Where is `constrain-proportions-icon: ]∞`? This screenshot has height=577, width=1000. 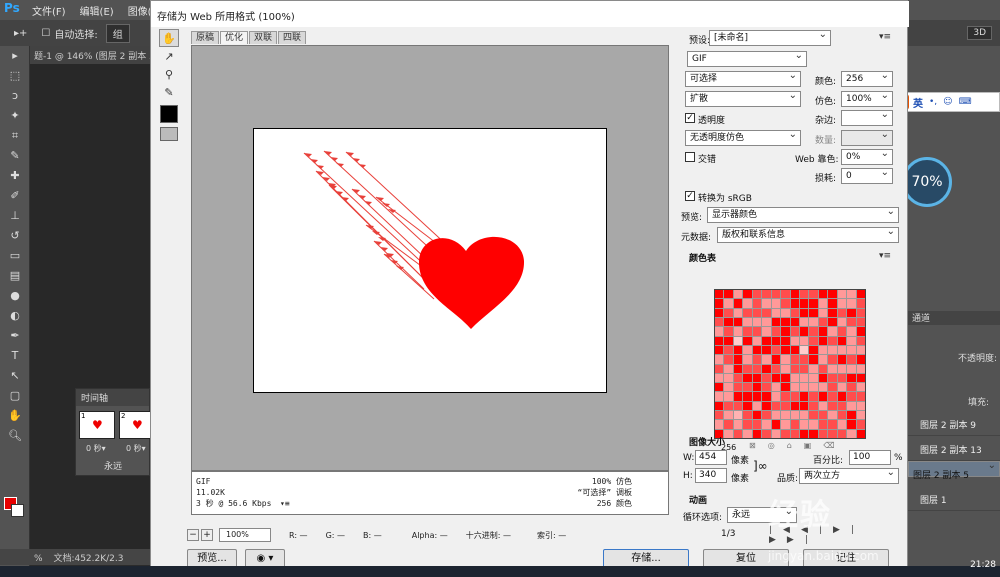
constrain-proportions-icon: ]∞ is located at coordinates (760, 466).